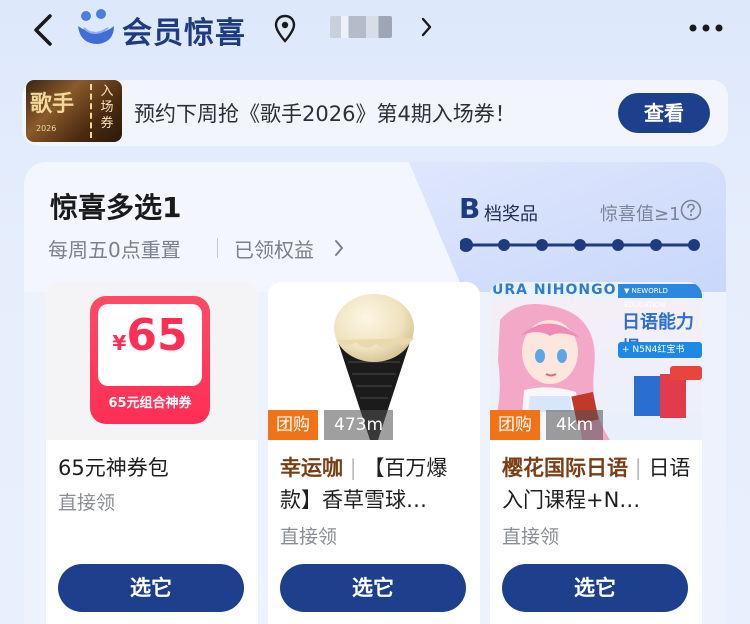 The image size is (750, 624). I want to click on reset-text: 每周五0点重置, so click(114, 250).